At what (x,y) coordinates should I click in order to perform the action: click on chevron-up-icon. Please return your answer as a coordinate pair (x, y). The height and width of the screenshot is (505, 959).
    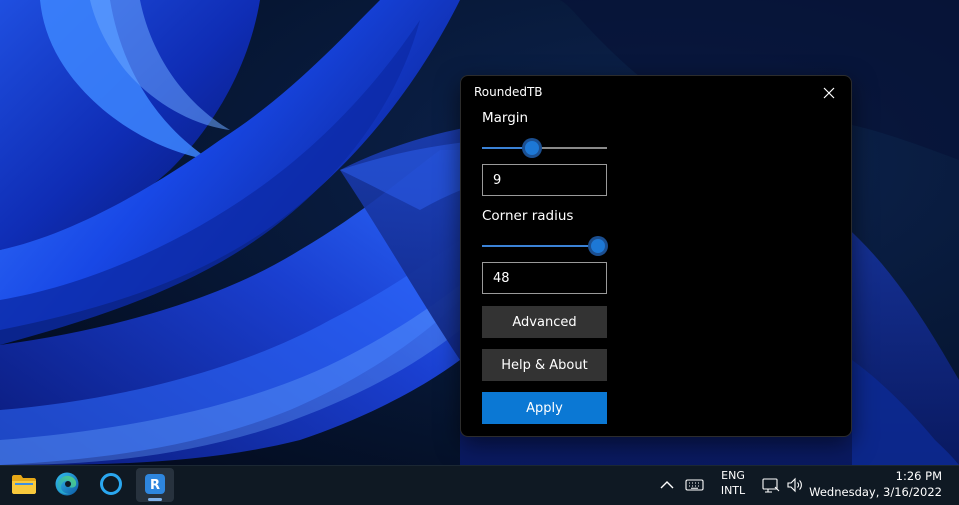
    Looking at the image, I should click on (667, 485).